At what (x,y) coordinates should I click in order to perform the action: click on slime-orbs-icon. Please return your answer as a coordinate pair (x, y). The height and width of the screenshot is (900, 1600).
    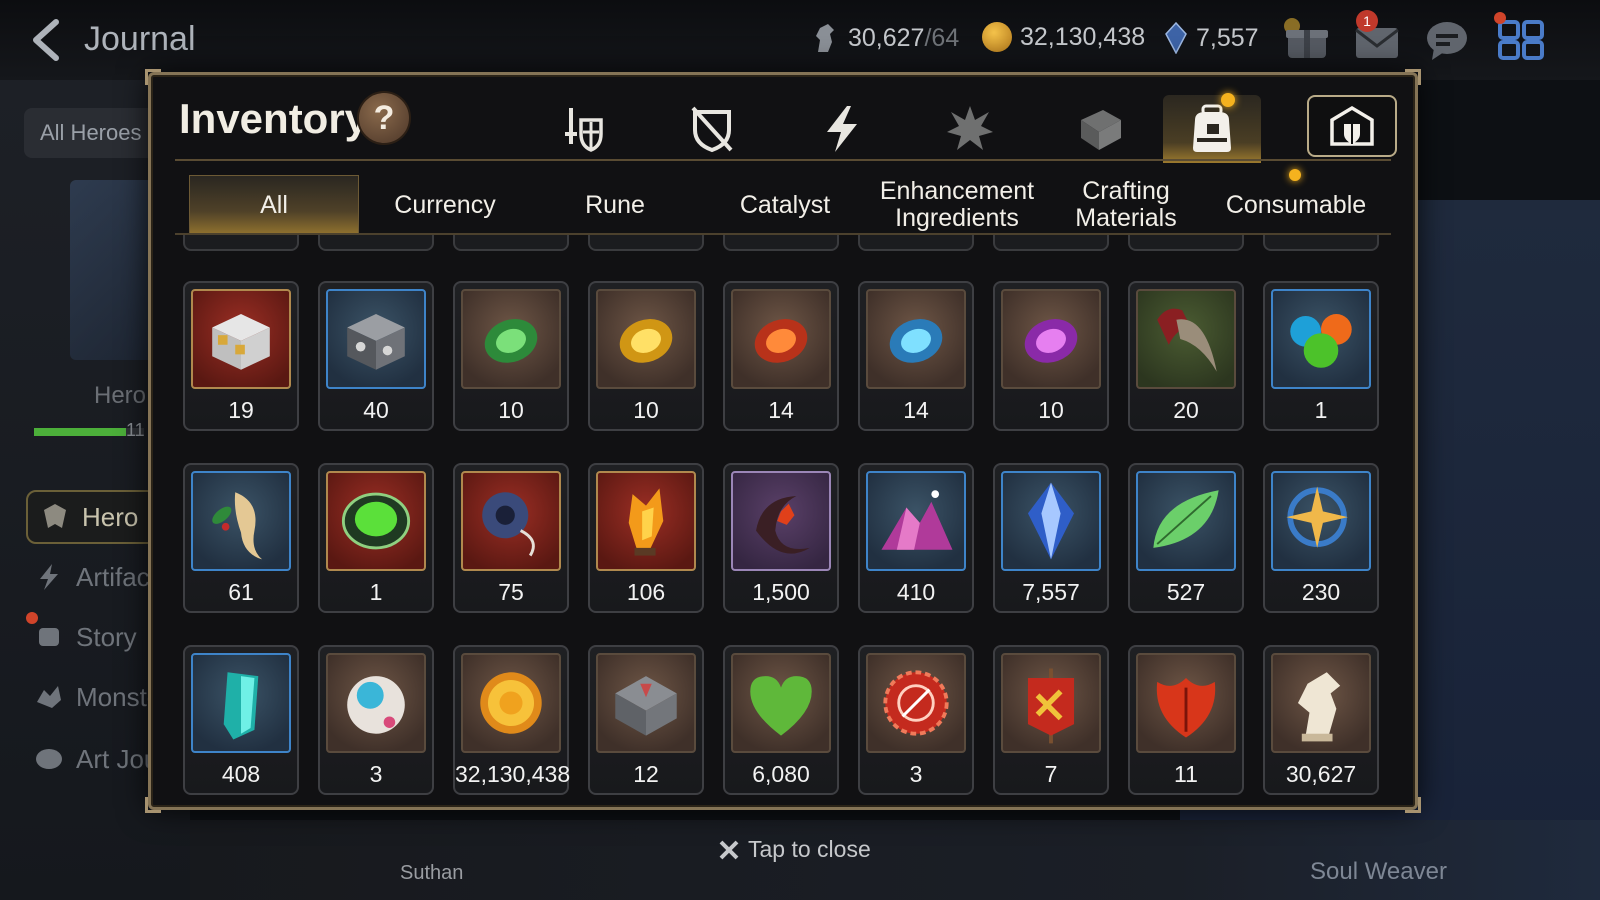
    Looking at the image, I should click on (1321, 341).